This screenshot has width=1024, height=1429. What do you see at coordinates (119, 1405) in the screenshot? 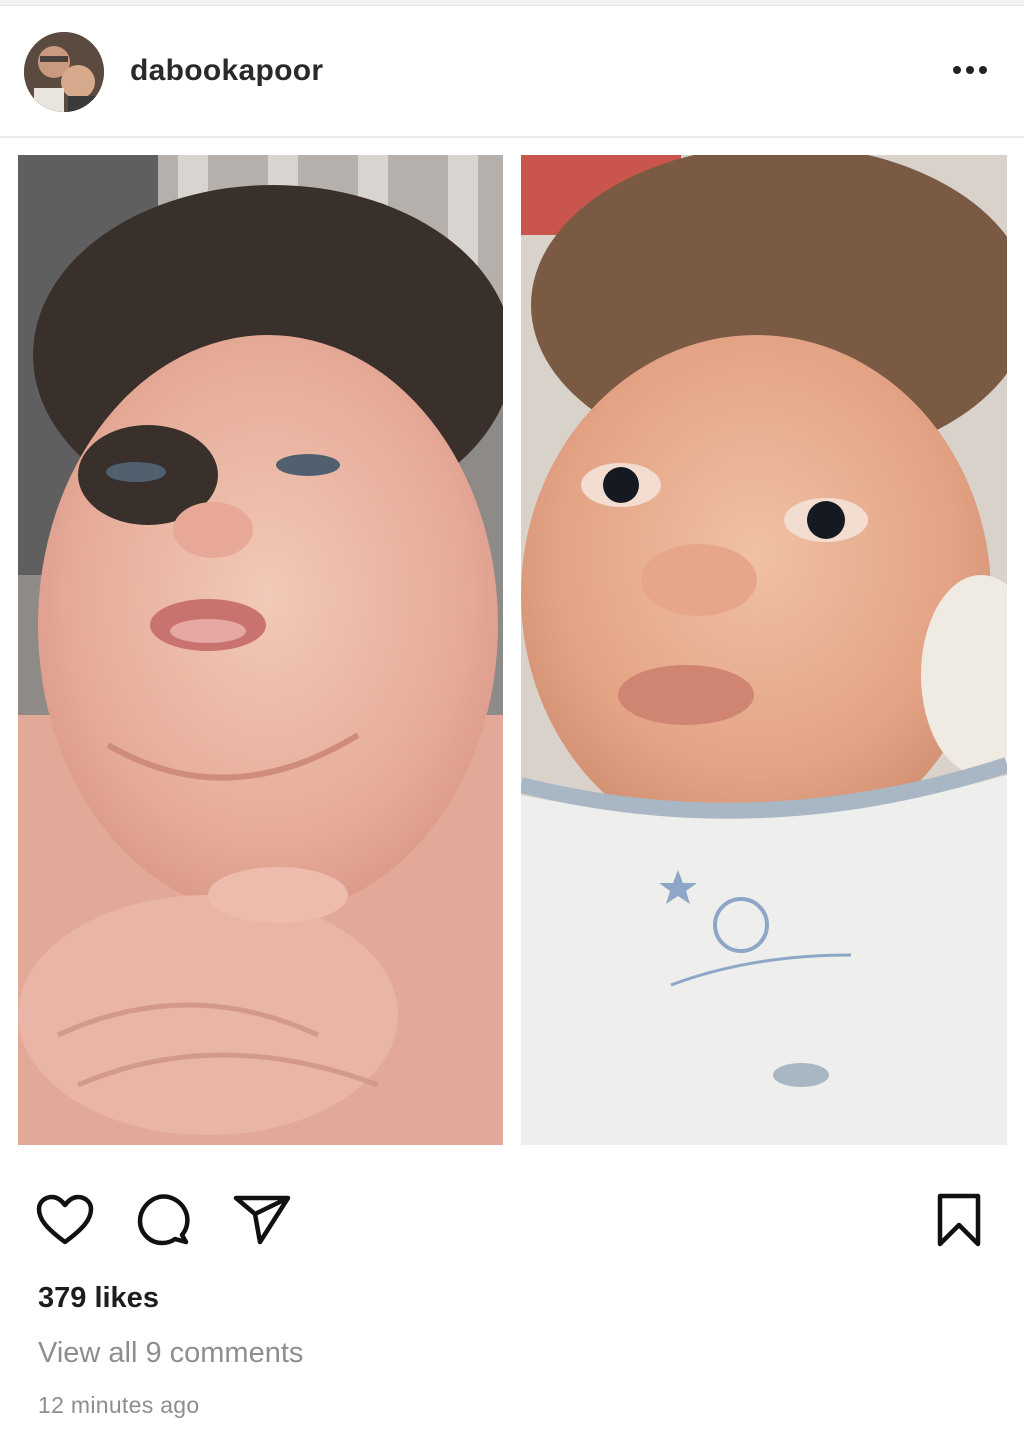
I see `post-timestamp: 12 minutes ago` at bounding box center [119, 1405].